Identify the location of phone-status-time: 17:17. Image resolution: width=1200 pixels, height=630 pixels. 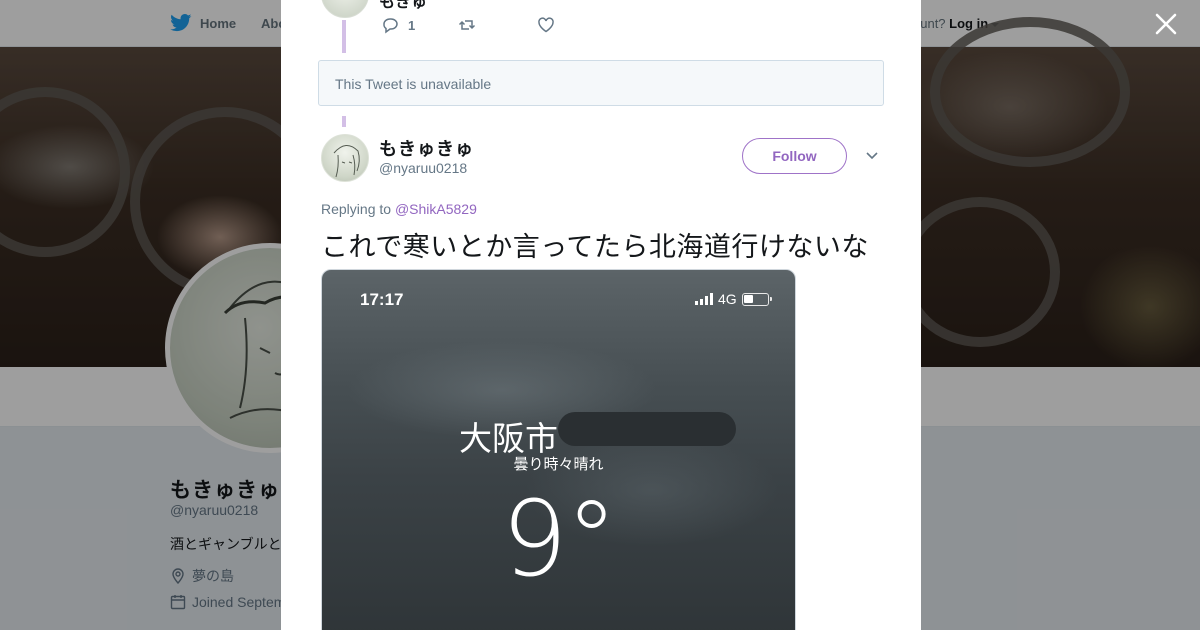
(382, 299).